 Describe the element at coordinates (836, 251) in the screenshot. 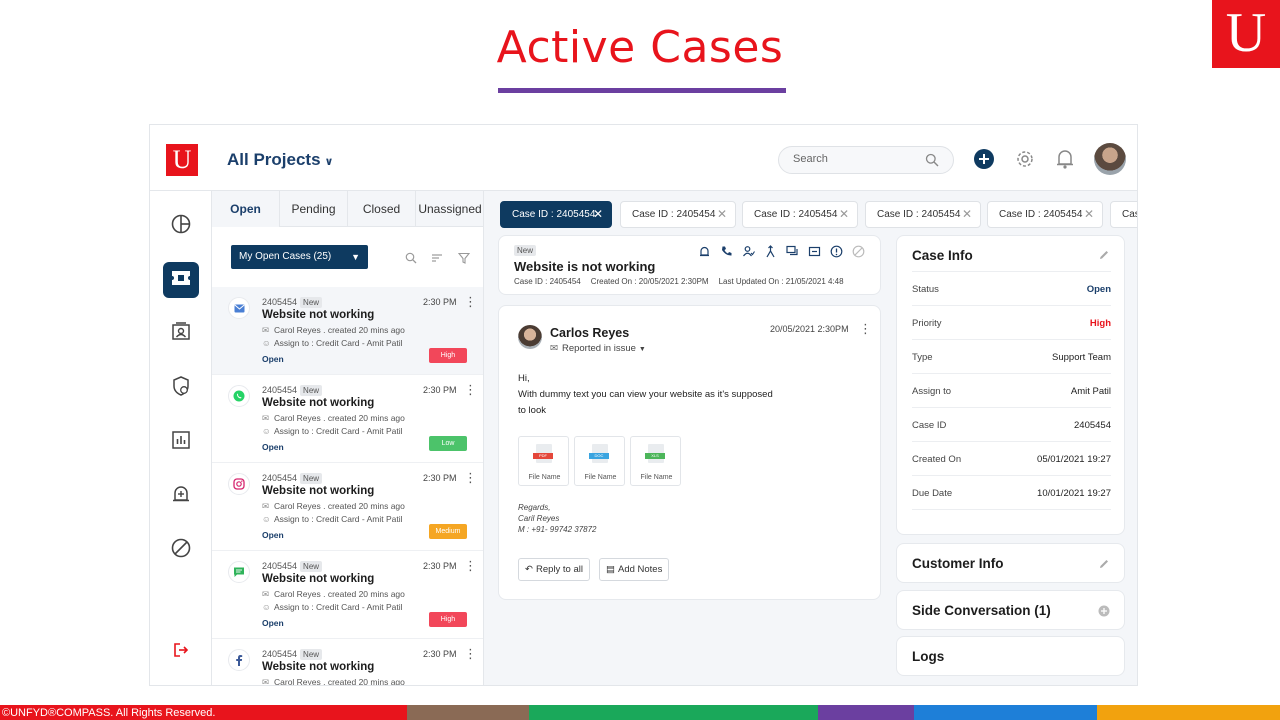

I see `alert-icon` at that location.